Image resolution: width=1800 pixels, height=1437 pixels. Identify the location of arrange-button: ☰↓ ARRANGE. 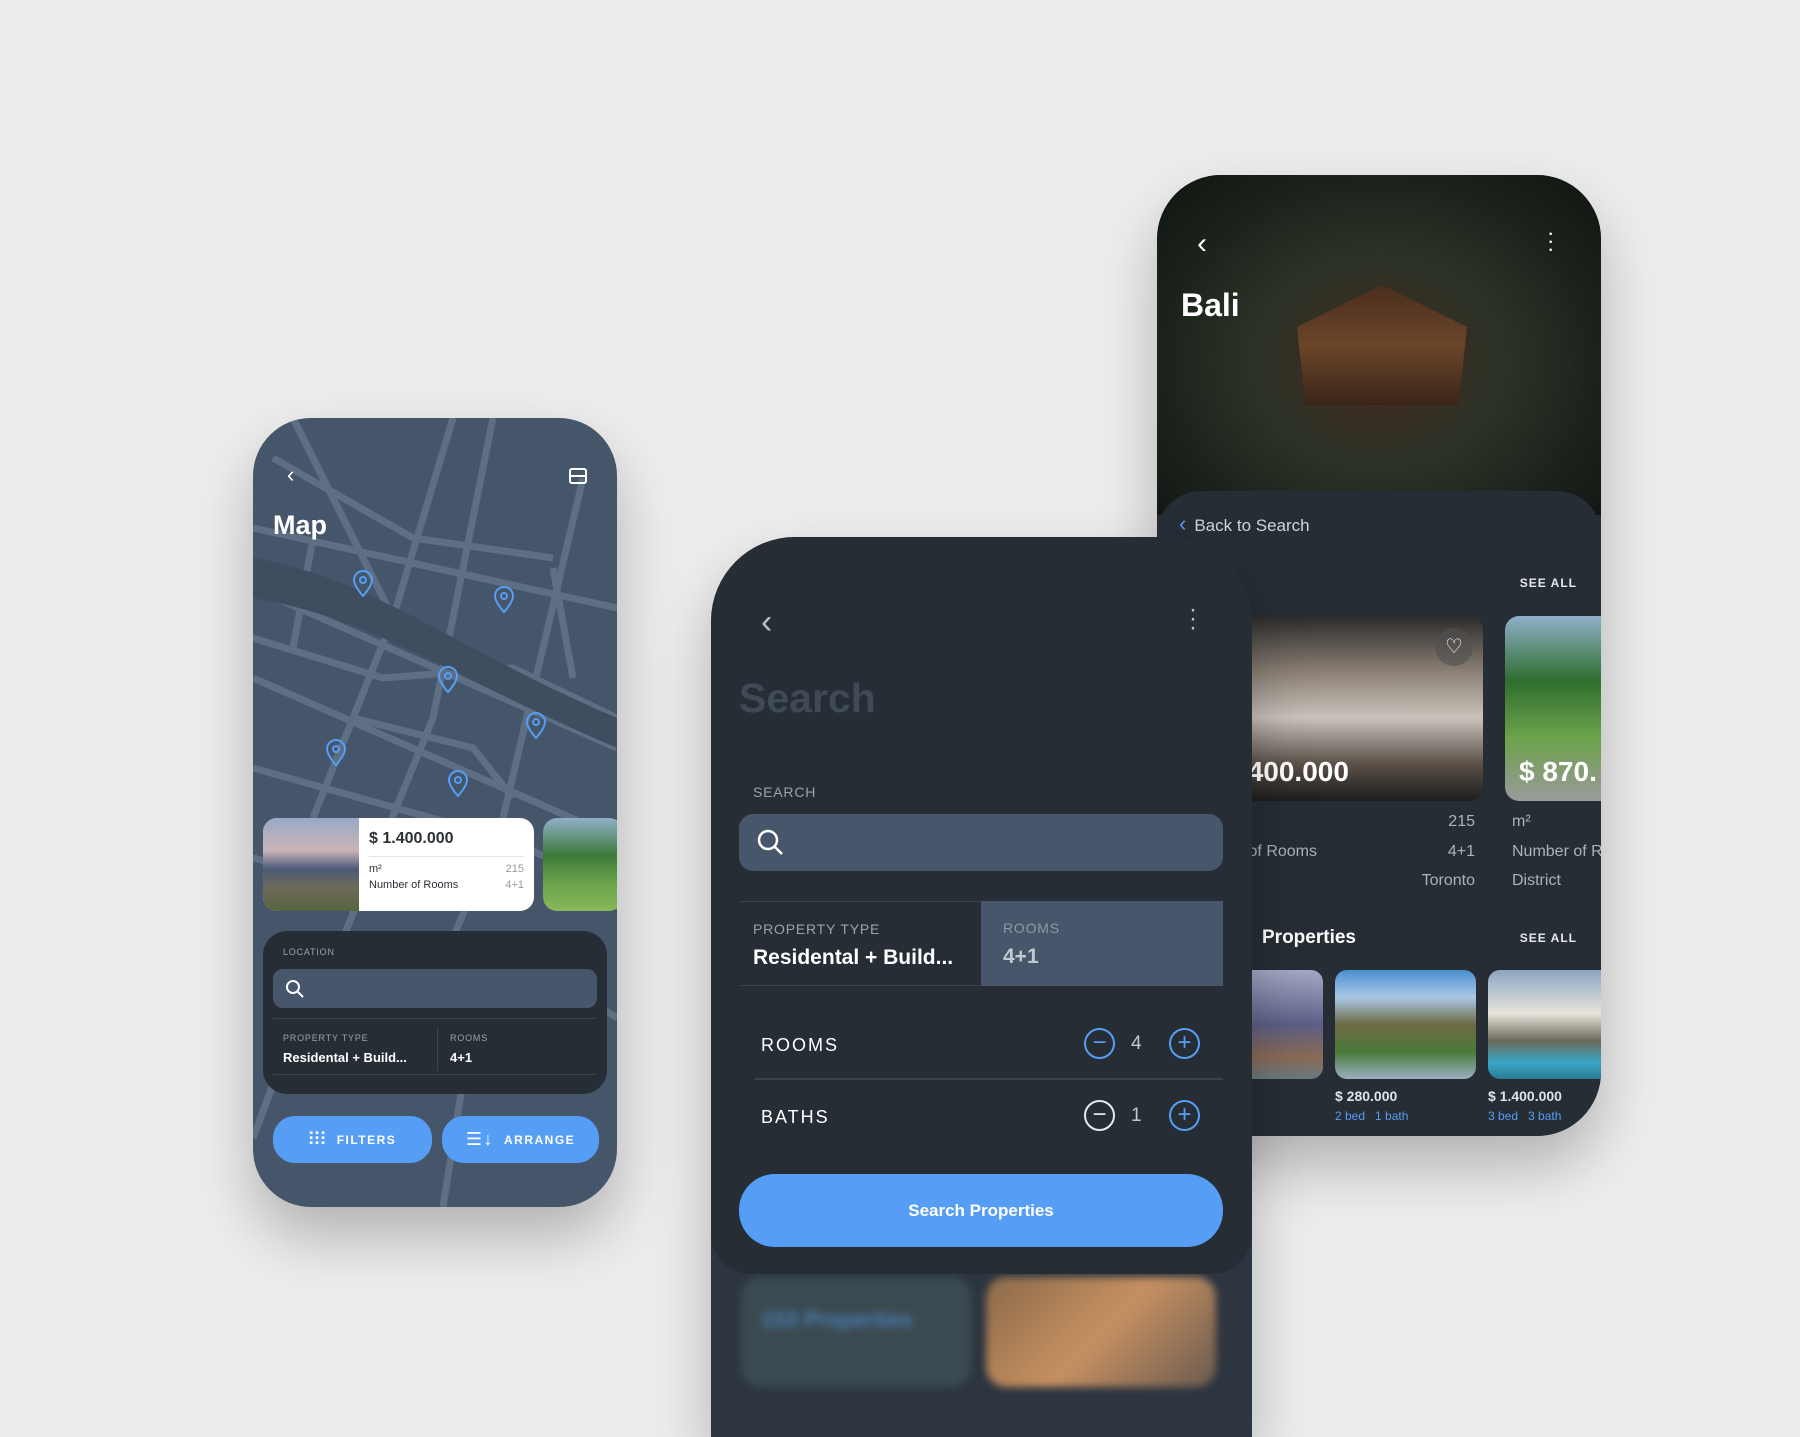
(520, 1139).